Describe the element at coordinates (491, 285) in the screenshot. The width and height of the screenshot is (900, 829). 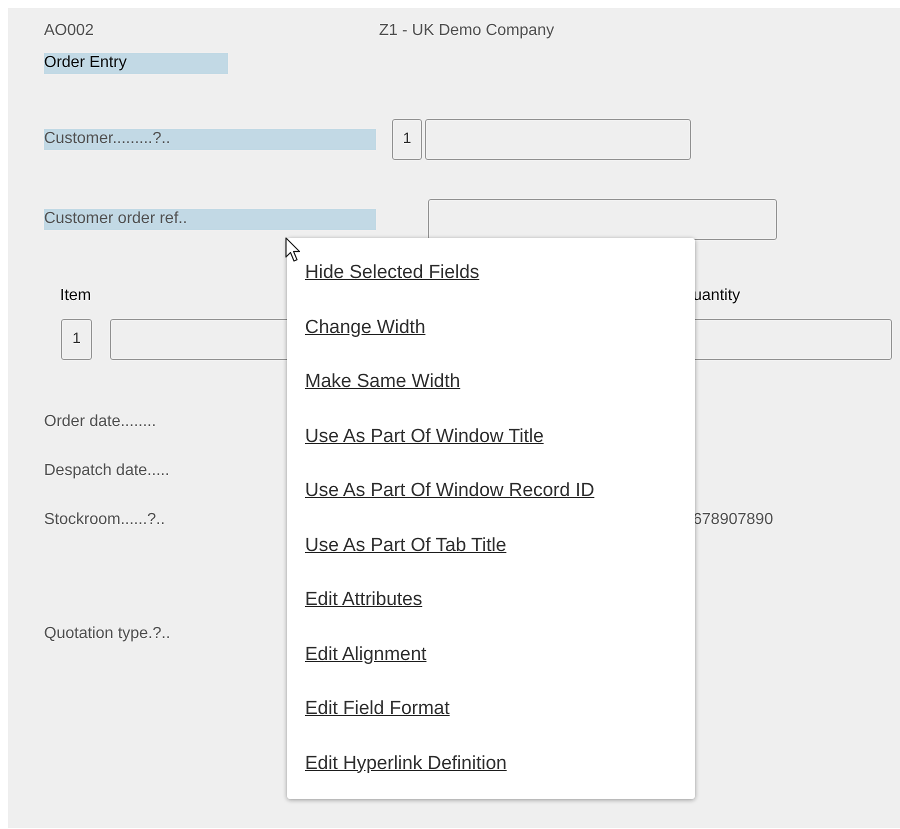
I see `menu-item: Hide Selected Fields` at that location.